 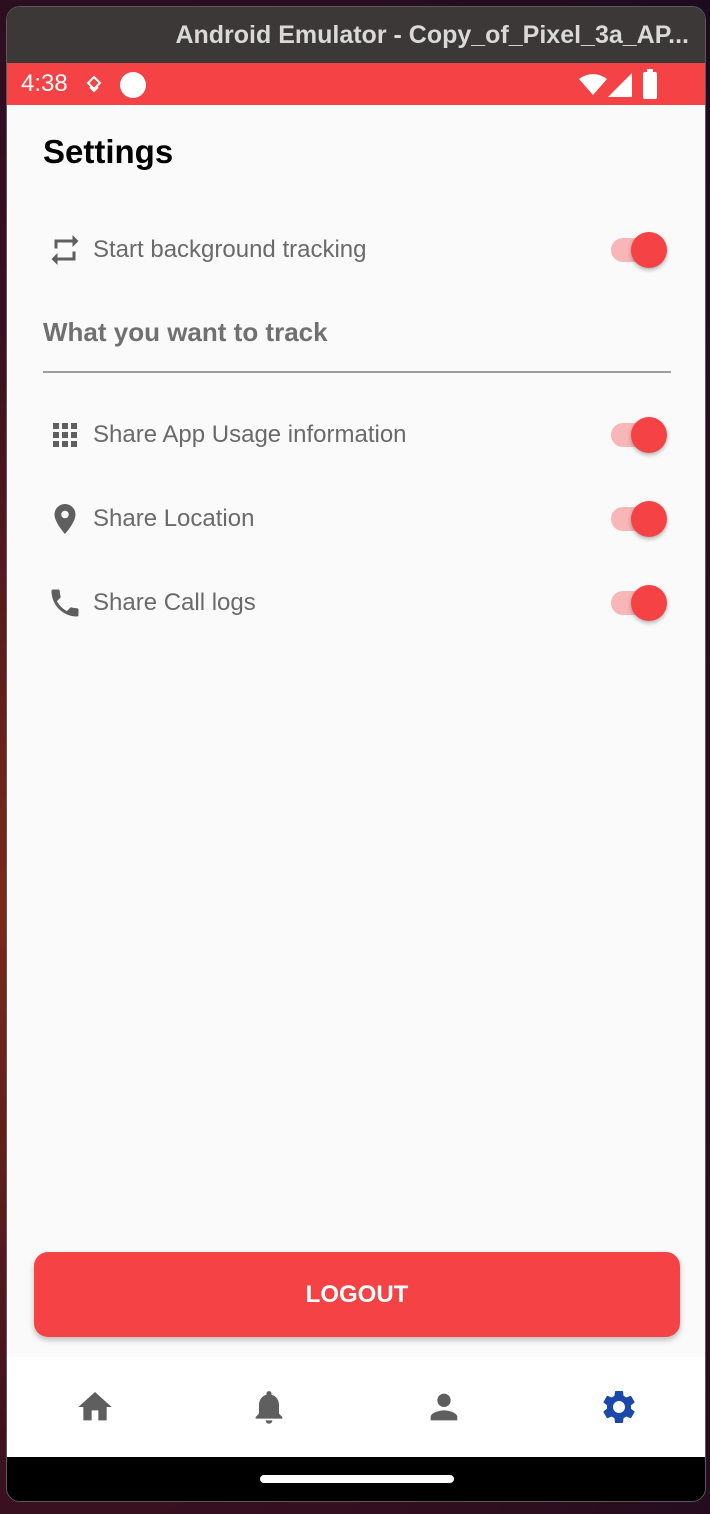 What do you see at coordinates (65, 519) in the screenshot?
I see `location-pin-icon` at bounding box center [65, 519].